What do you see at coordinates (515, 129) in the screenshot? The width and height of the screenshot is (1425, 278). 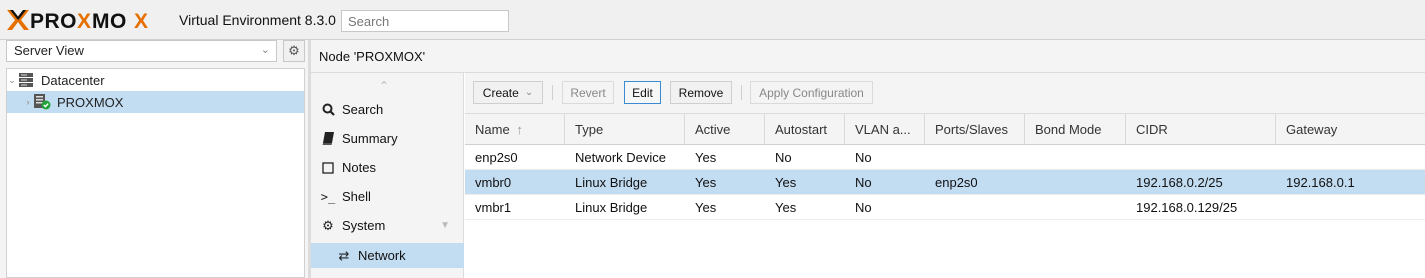 I see `column-header-name: Name ↑` at bounding box center [515, 129].